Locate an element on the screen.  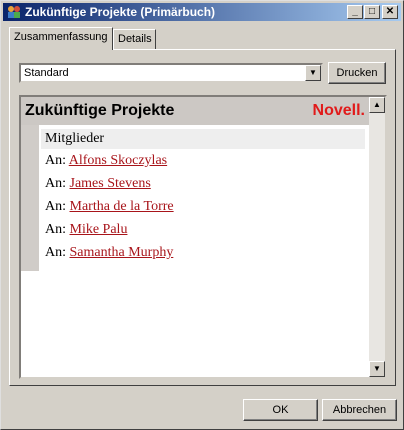
member-link: James Stevens is located at coordinates (110, 183).